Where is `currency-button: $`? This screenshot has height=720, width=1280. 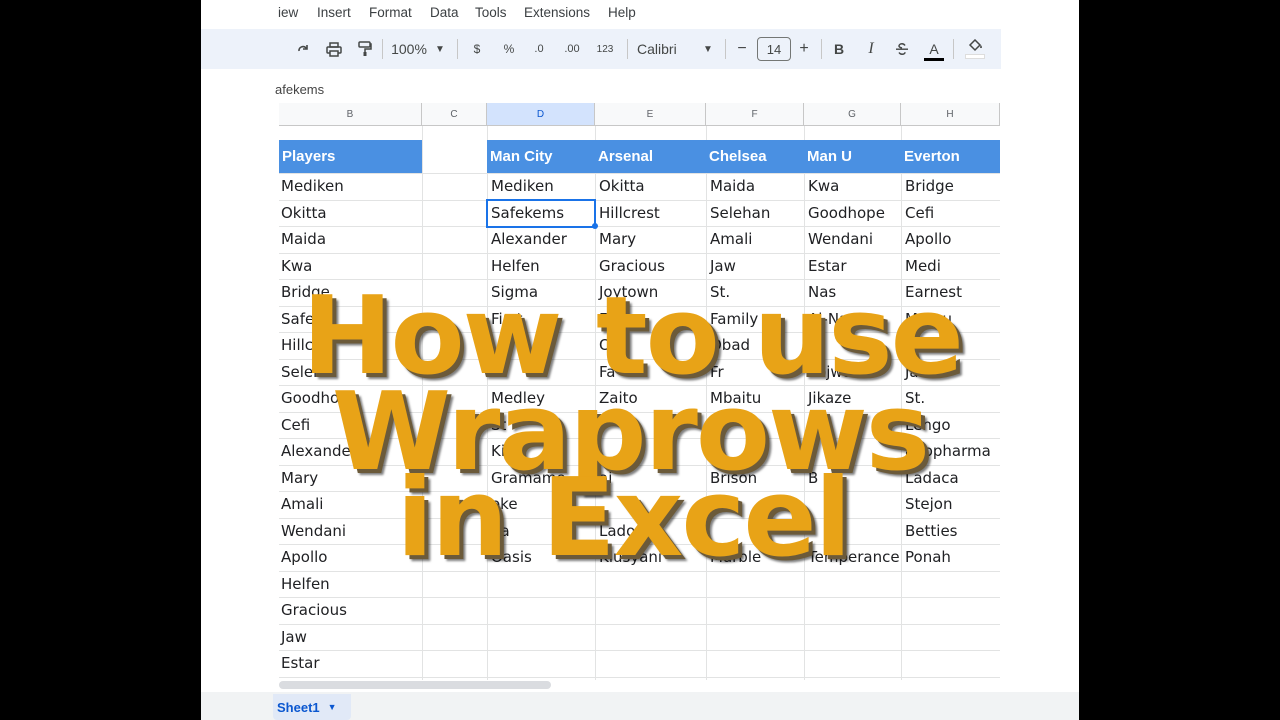
currency-button: $ is located at coordinates (477, 49).